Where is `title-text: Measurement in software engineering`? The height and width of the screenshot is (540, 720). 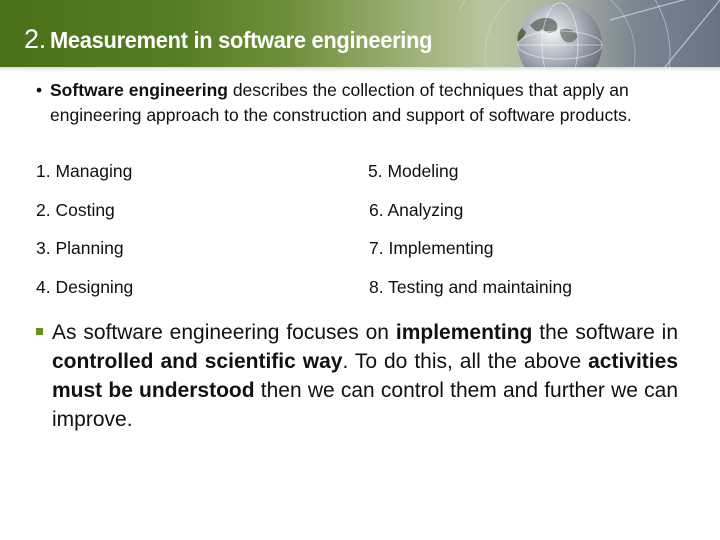 title-text: Measurement in software engineering is located at coordinates (241, 40).